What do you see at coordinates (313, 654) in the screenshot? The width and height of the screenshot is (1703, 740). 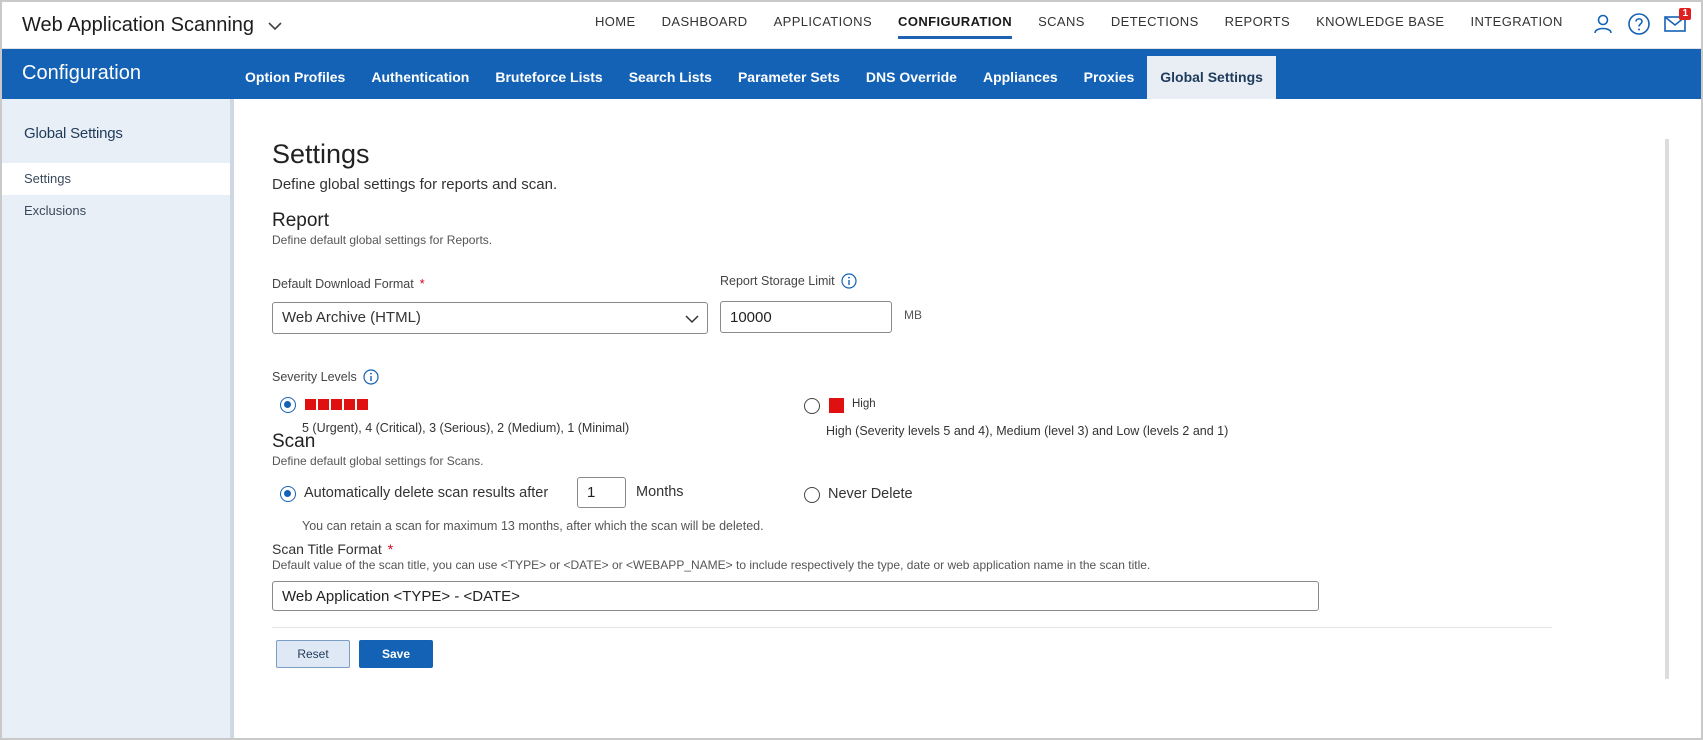 I see `reset-button: Reset` at bounding box center [313, 654].